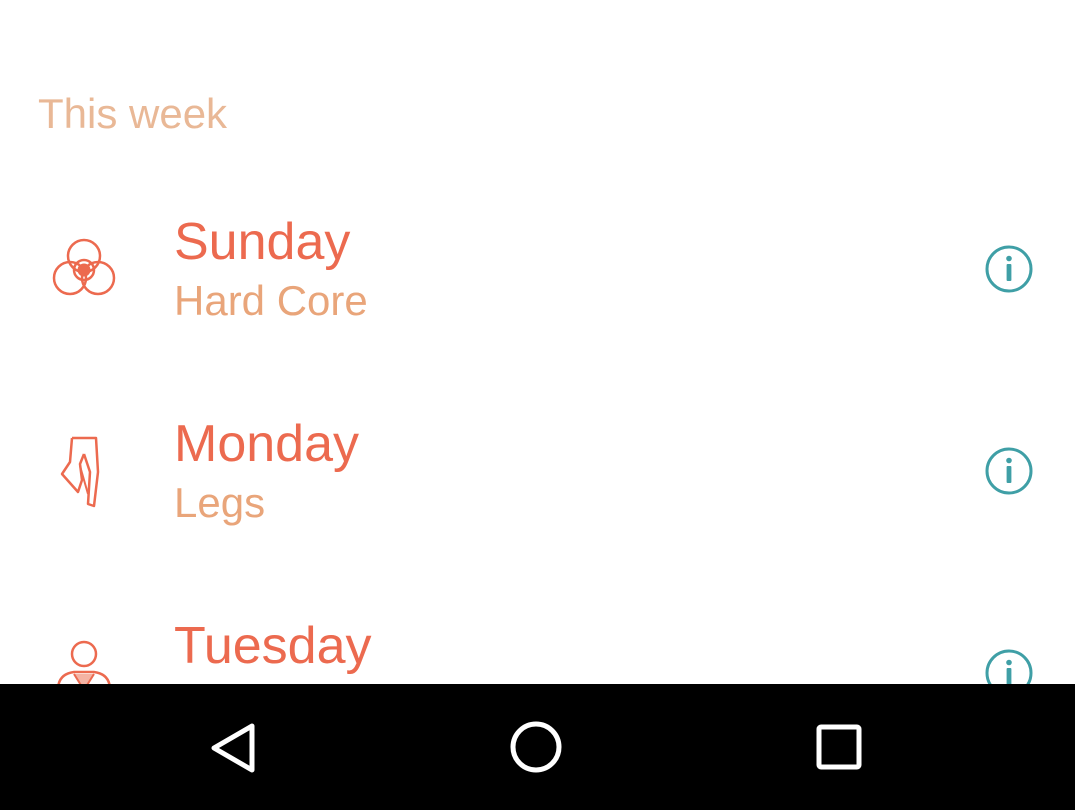  I want to click on day-label: Sunday, so click(262, 242).